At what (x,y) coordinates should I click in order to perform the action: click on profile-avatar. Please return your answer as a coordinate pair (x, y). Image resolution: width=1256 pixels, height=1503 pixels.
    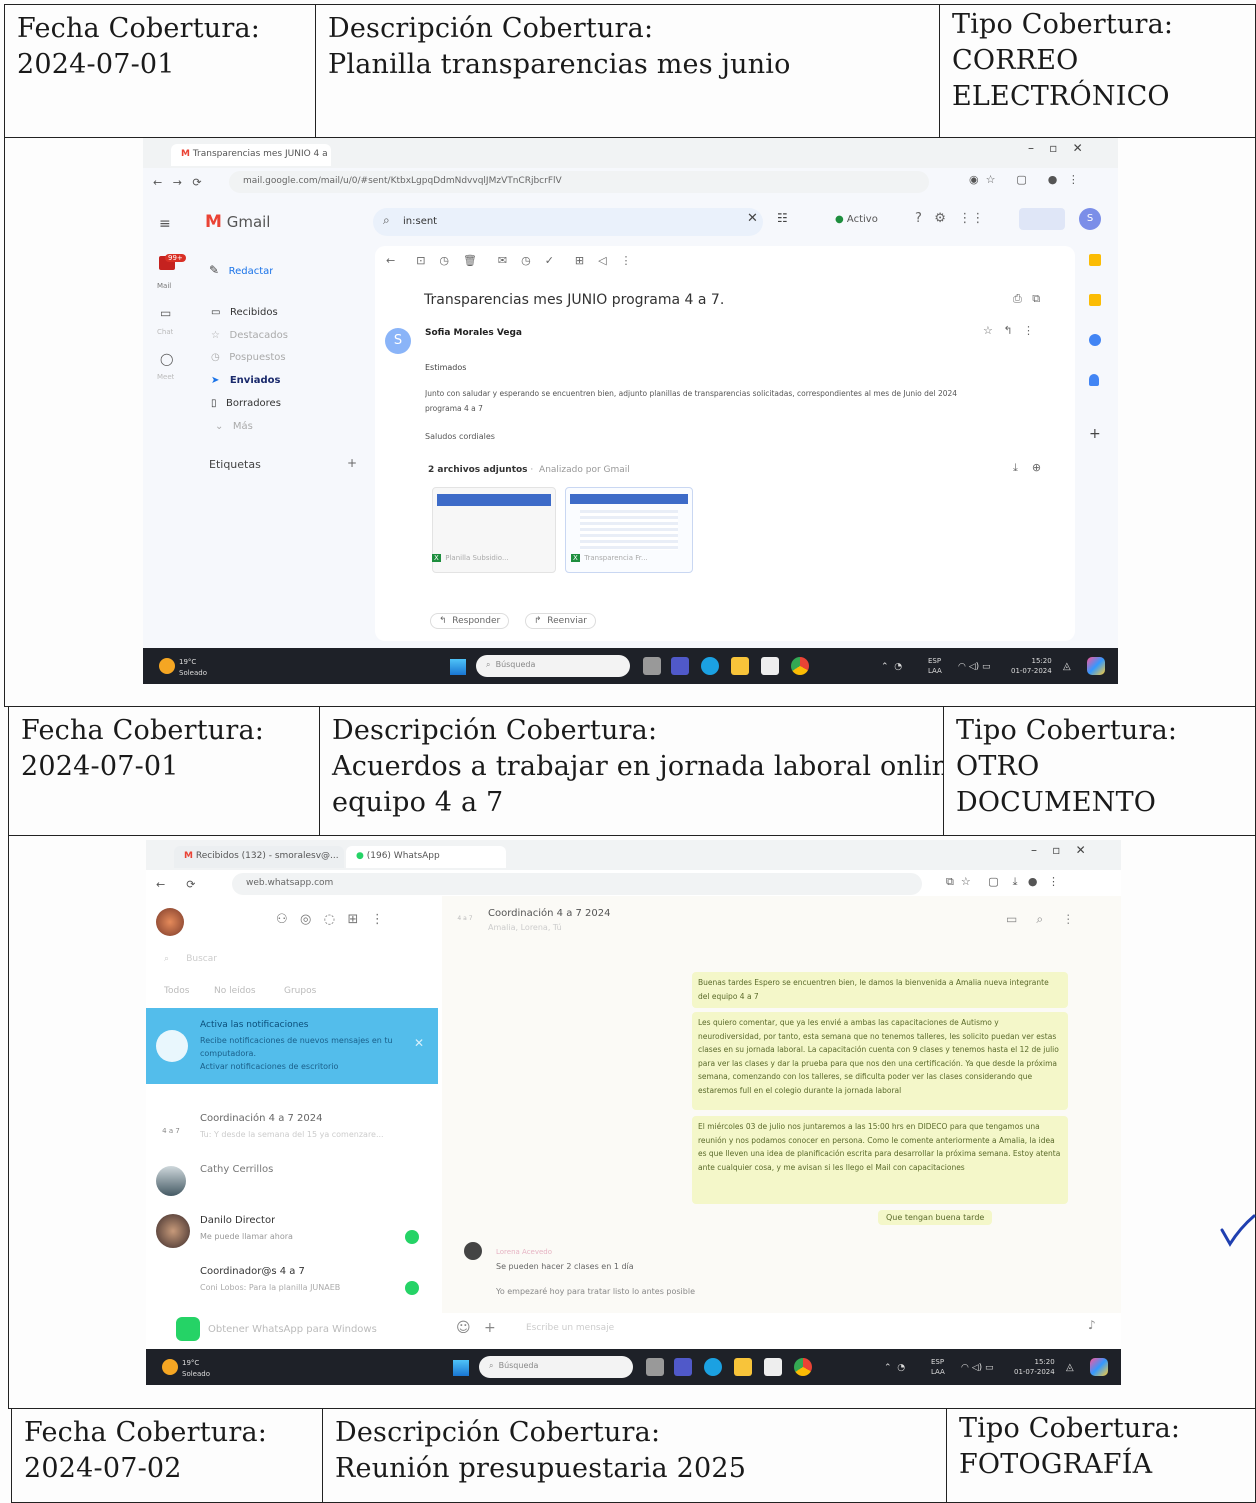
    Looking at the image, I should click on (170, 922).